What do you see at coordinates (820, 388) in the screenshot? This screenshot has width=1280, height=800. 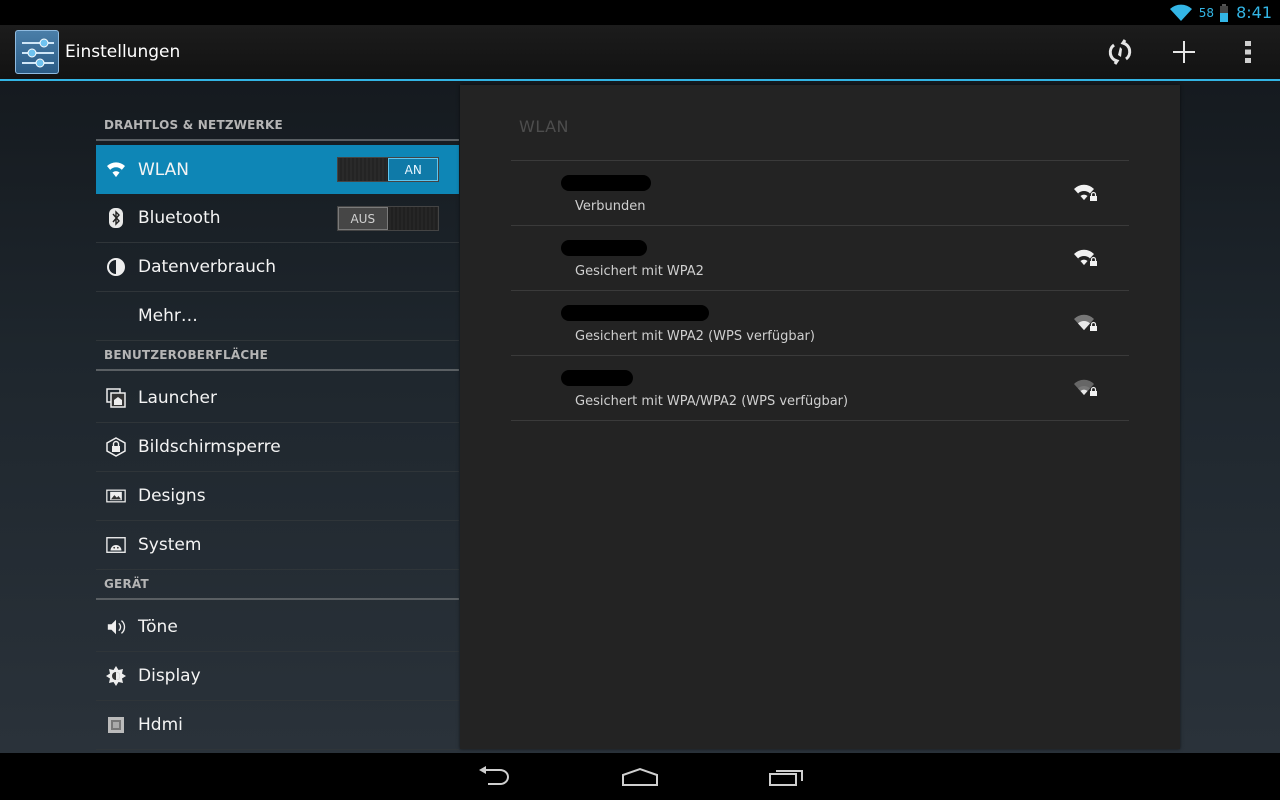 I see `wifi-network-item: Gesichert mit WPA/WPA2 (WPS verfügbar)` at bounding box center [820, 388].